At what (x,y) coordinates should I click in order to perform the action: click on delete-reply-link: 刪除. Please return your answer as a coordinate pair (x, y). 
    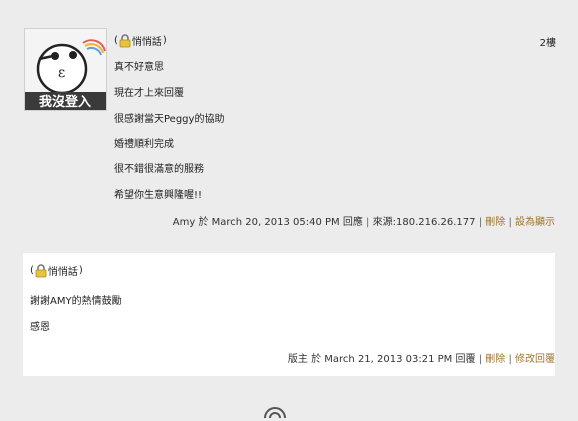
    Looking at the image, I should click on (495, 359).